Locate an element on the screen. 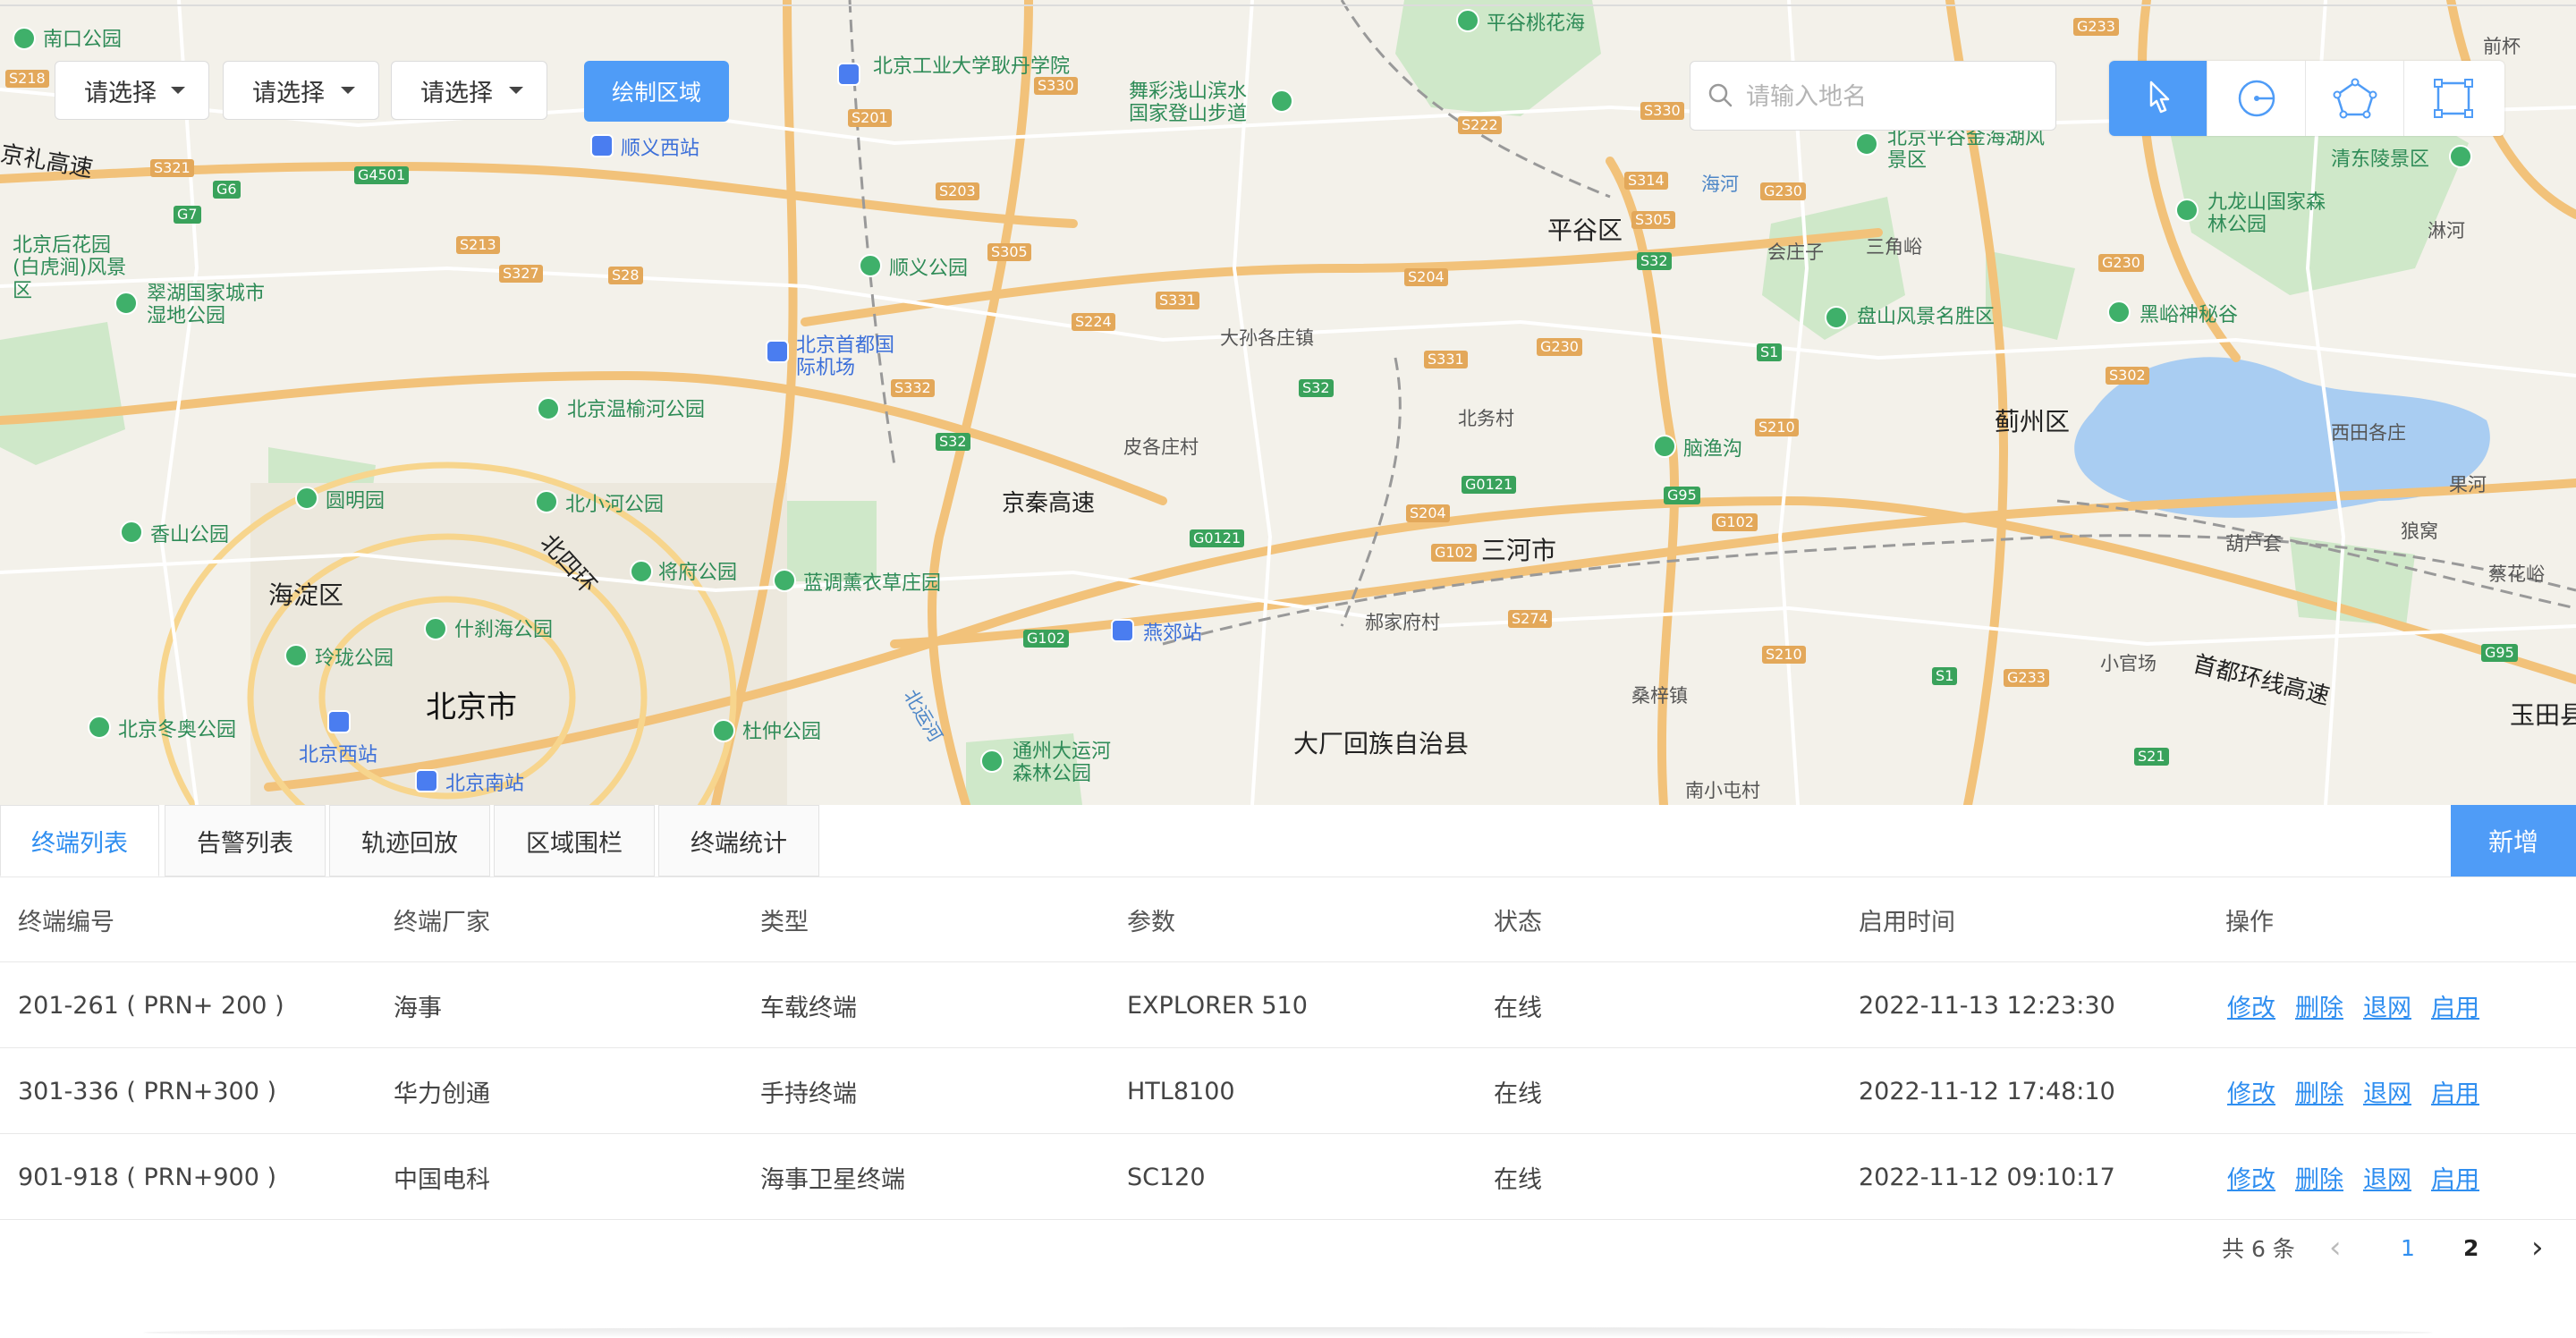  road-shield: S210 is located at coordinates (1777, 427).